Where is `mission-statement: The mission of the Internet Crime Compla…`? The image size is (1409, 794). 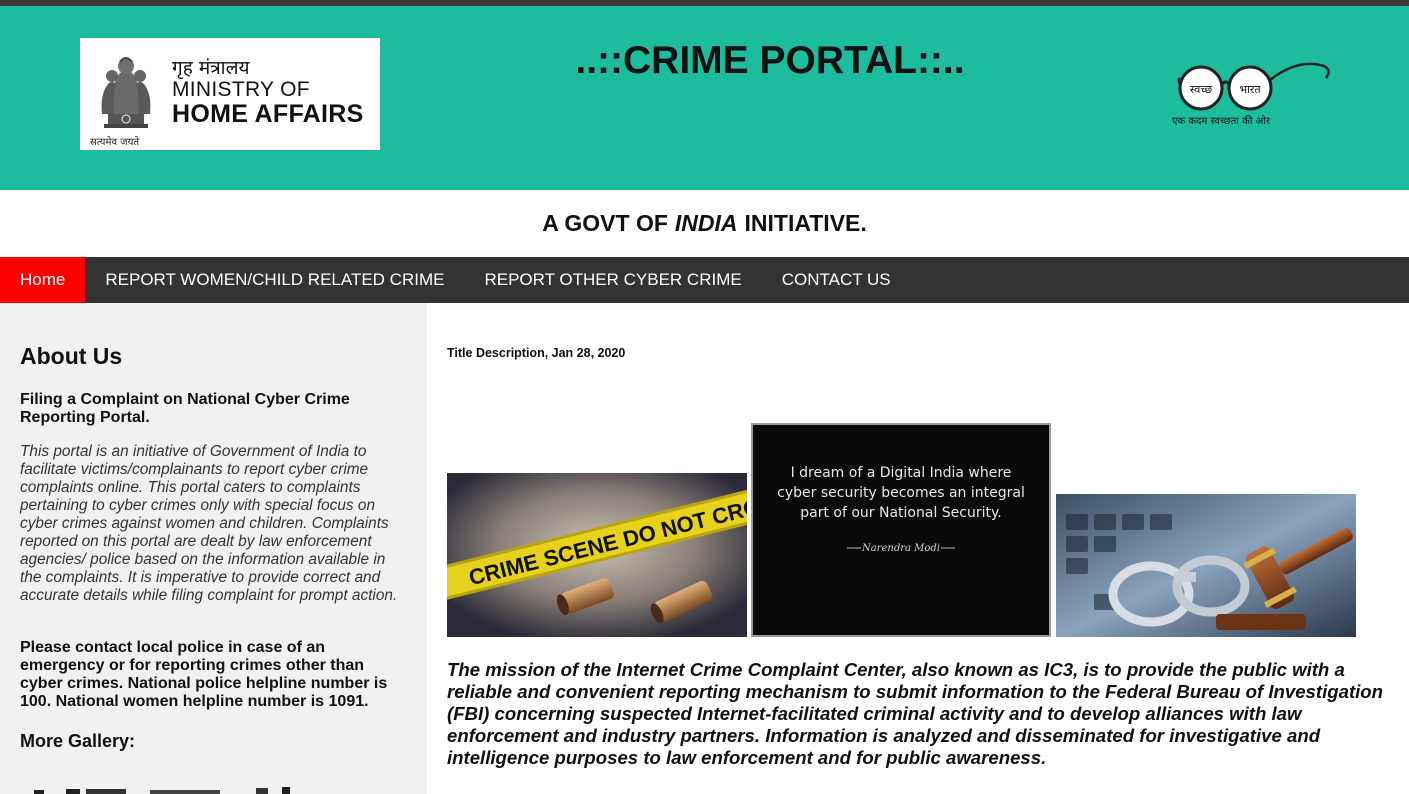
mission-statement: The mission of the Internet Crime Compla… is located at coordinates (915, 713).